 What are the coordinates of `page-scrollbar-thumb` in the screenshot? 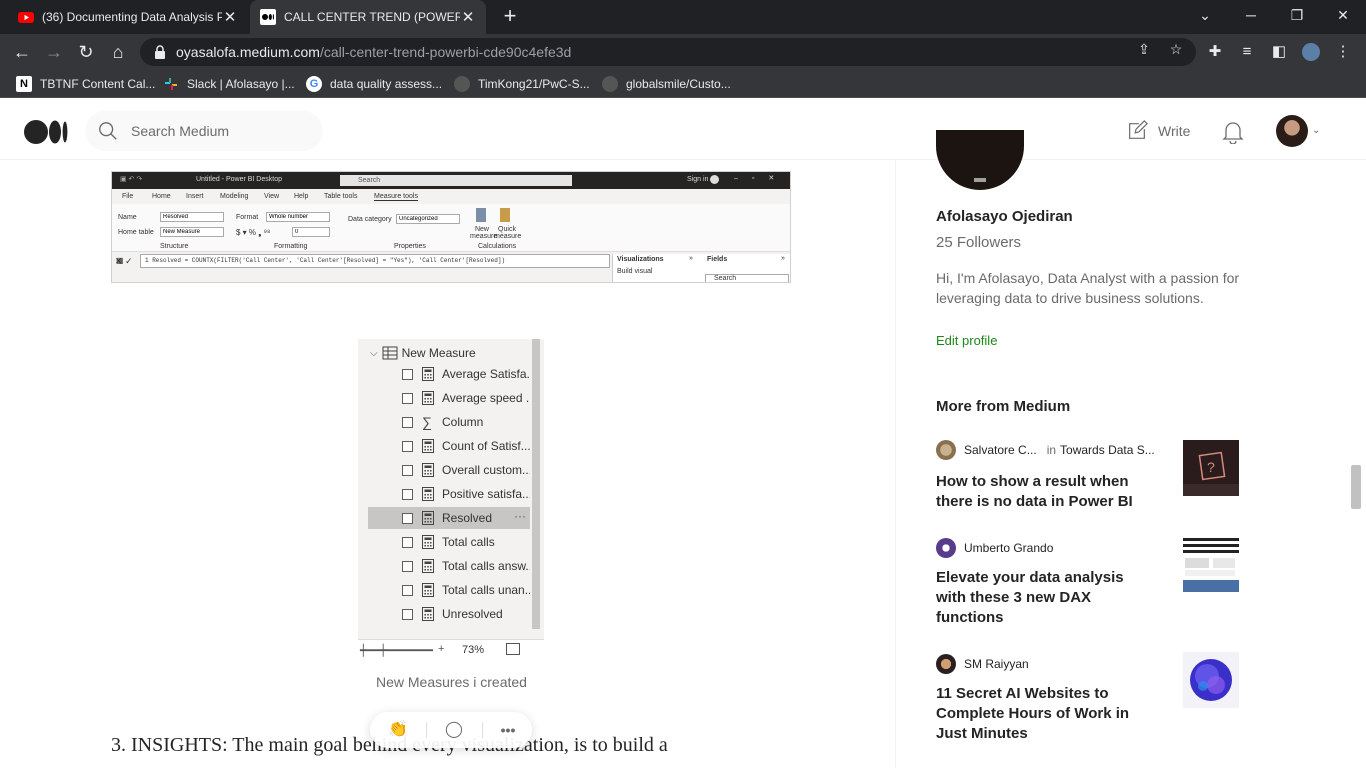 It's located at (1356, 487).